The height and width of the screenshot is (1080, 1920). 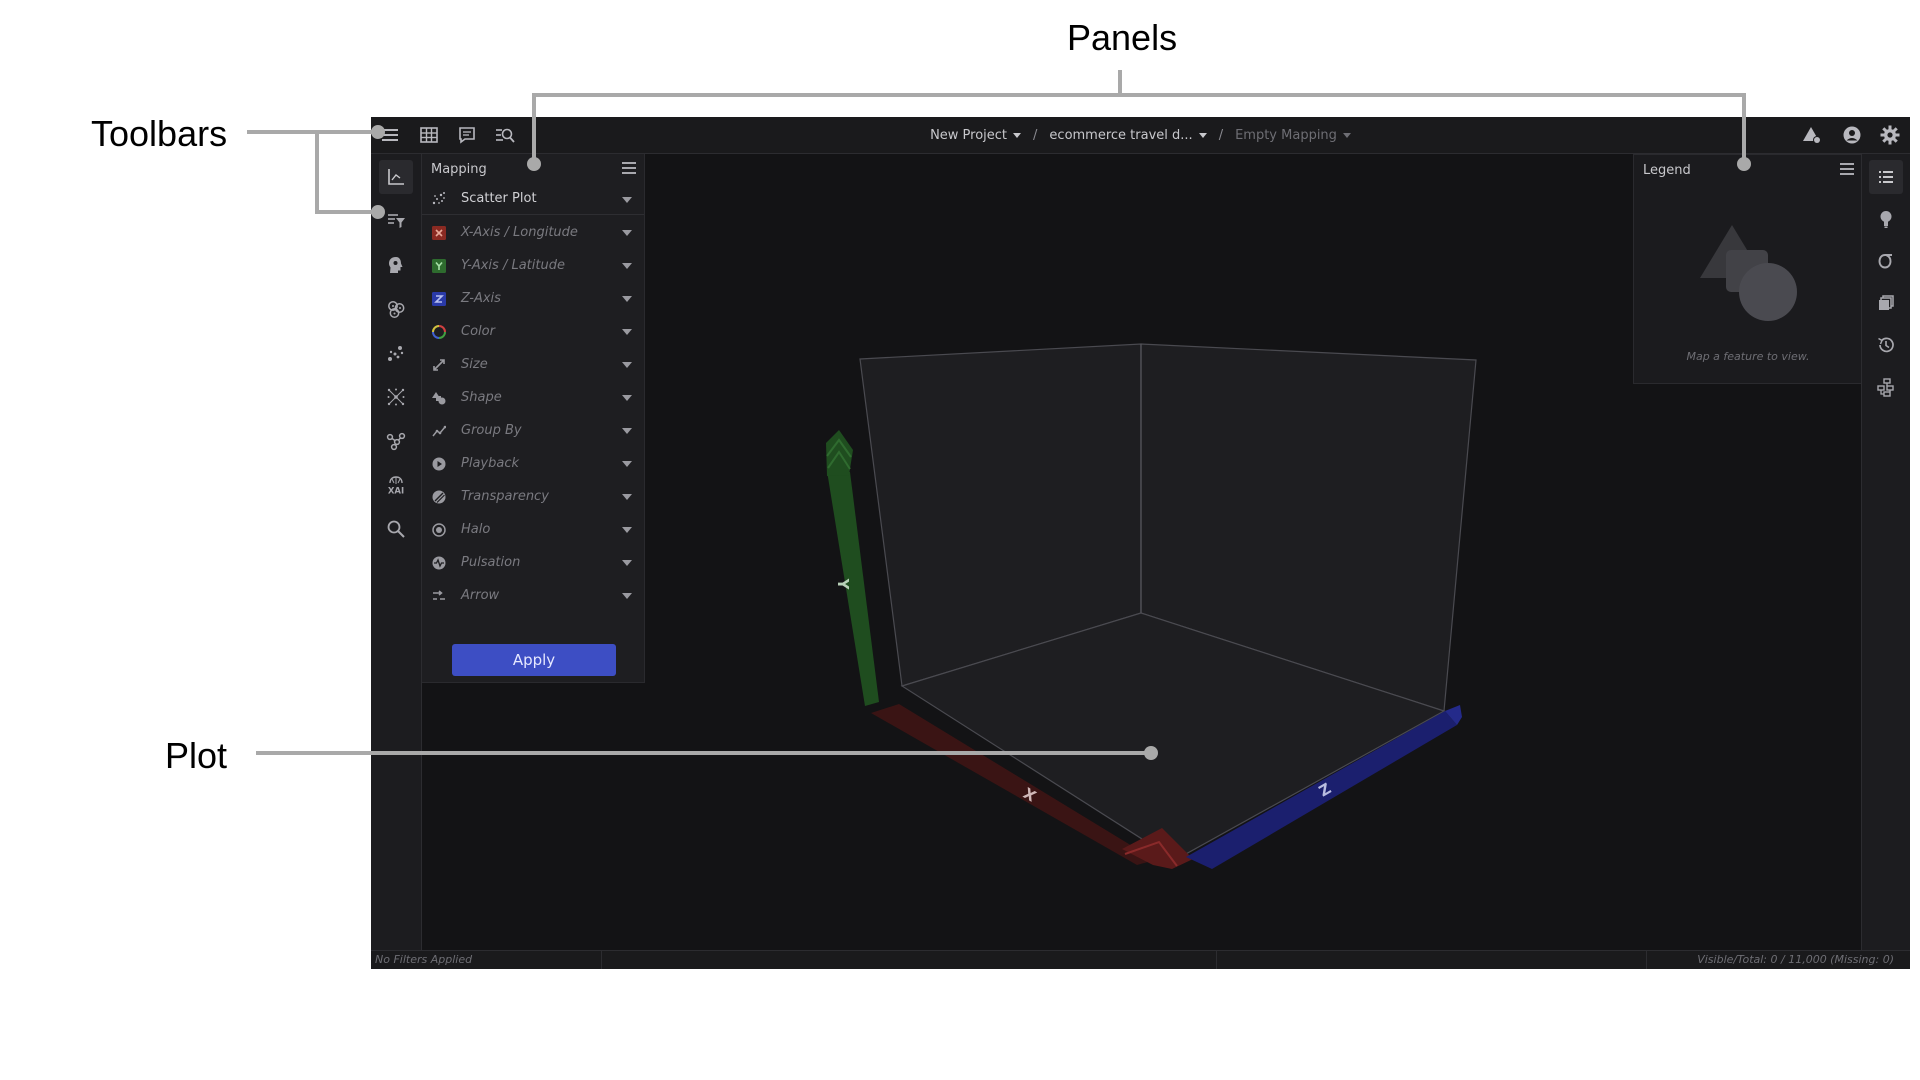 I want to click on shapes-alert-icon, so click(x=1812, y=135).